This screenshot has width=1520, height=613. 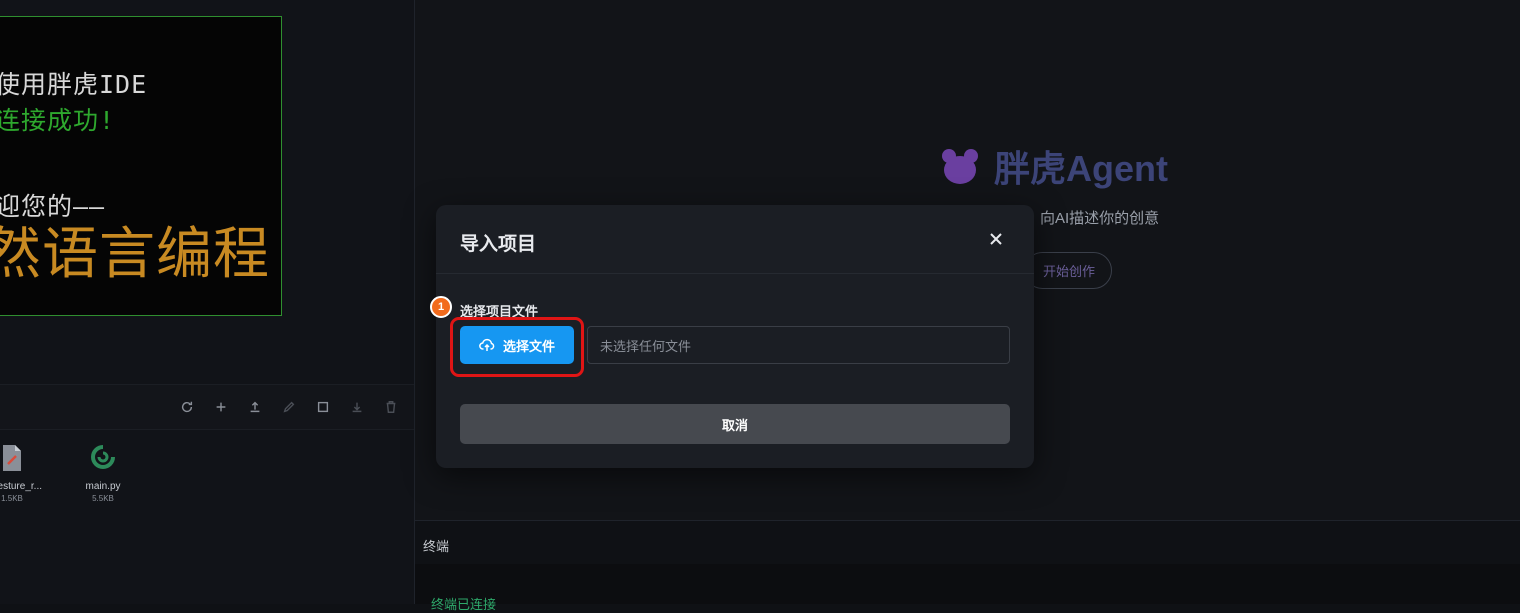 I want to click on python-file-icon, so click(x=103, y=457).